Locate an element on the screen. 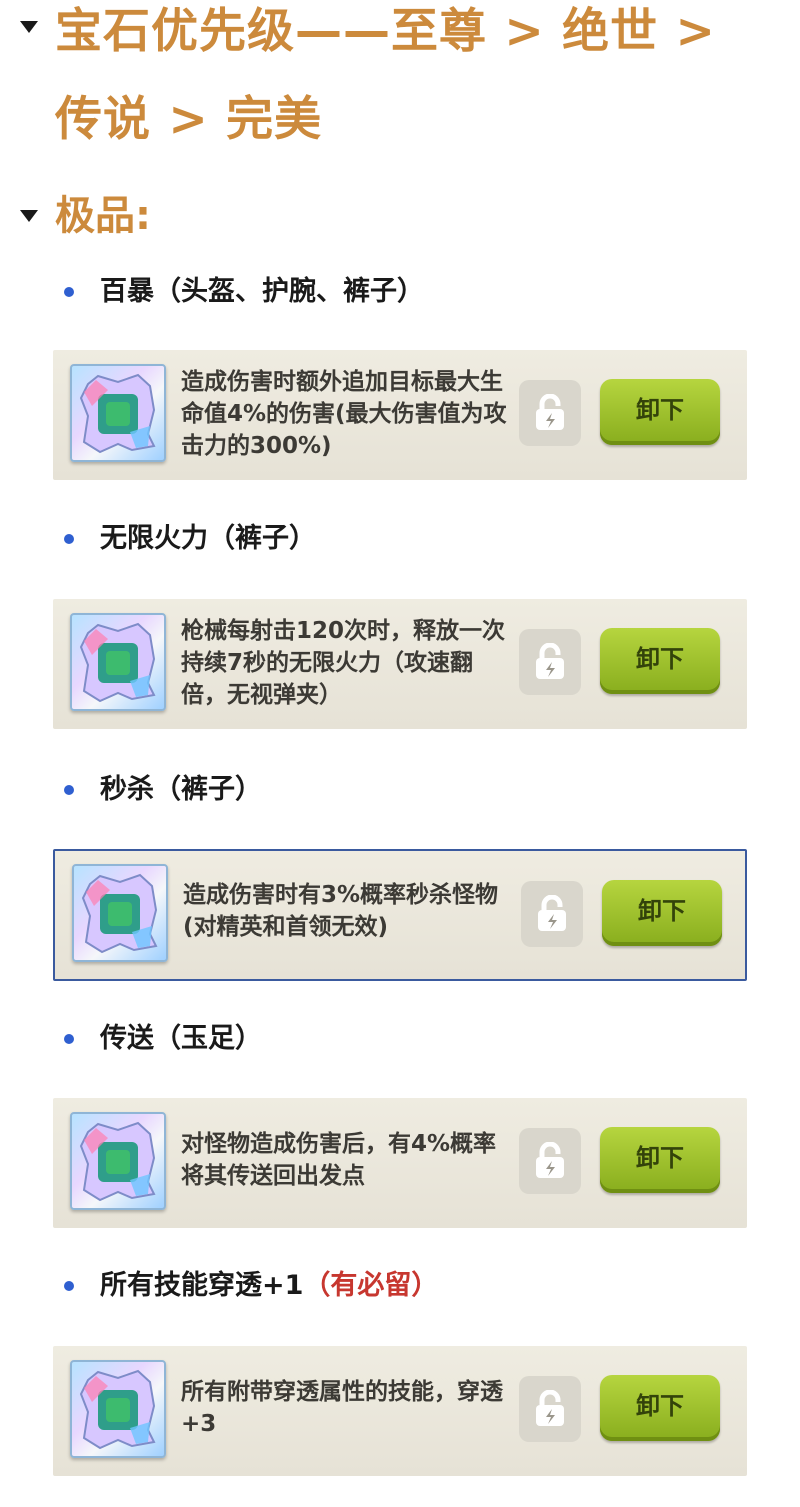  gem-card: 对怪物造成伤害后，有4%概率将其传送回出发点 卸下 is located at coordinates (400, 1163).